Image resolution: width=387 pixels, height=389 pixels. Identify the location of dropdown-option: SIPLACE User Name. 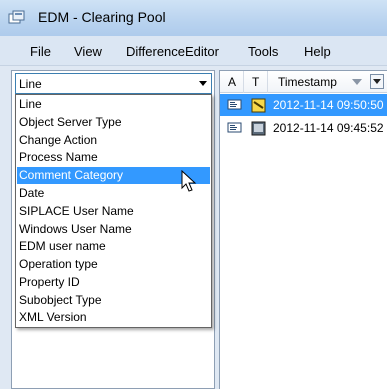
(113, 211).